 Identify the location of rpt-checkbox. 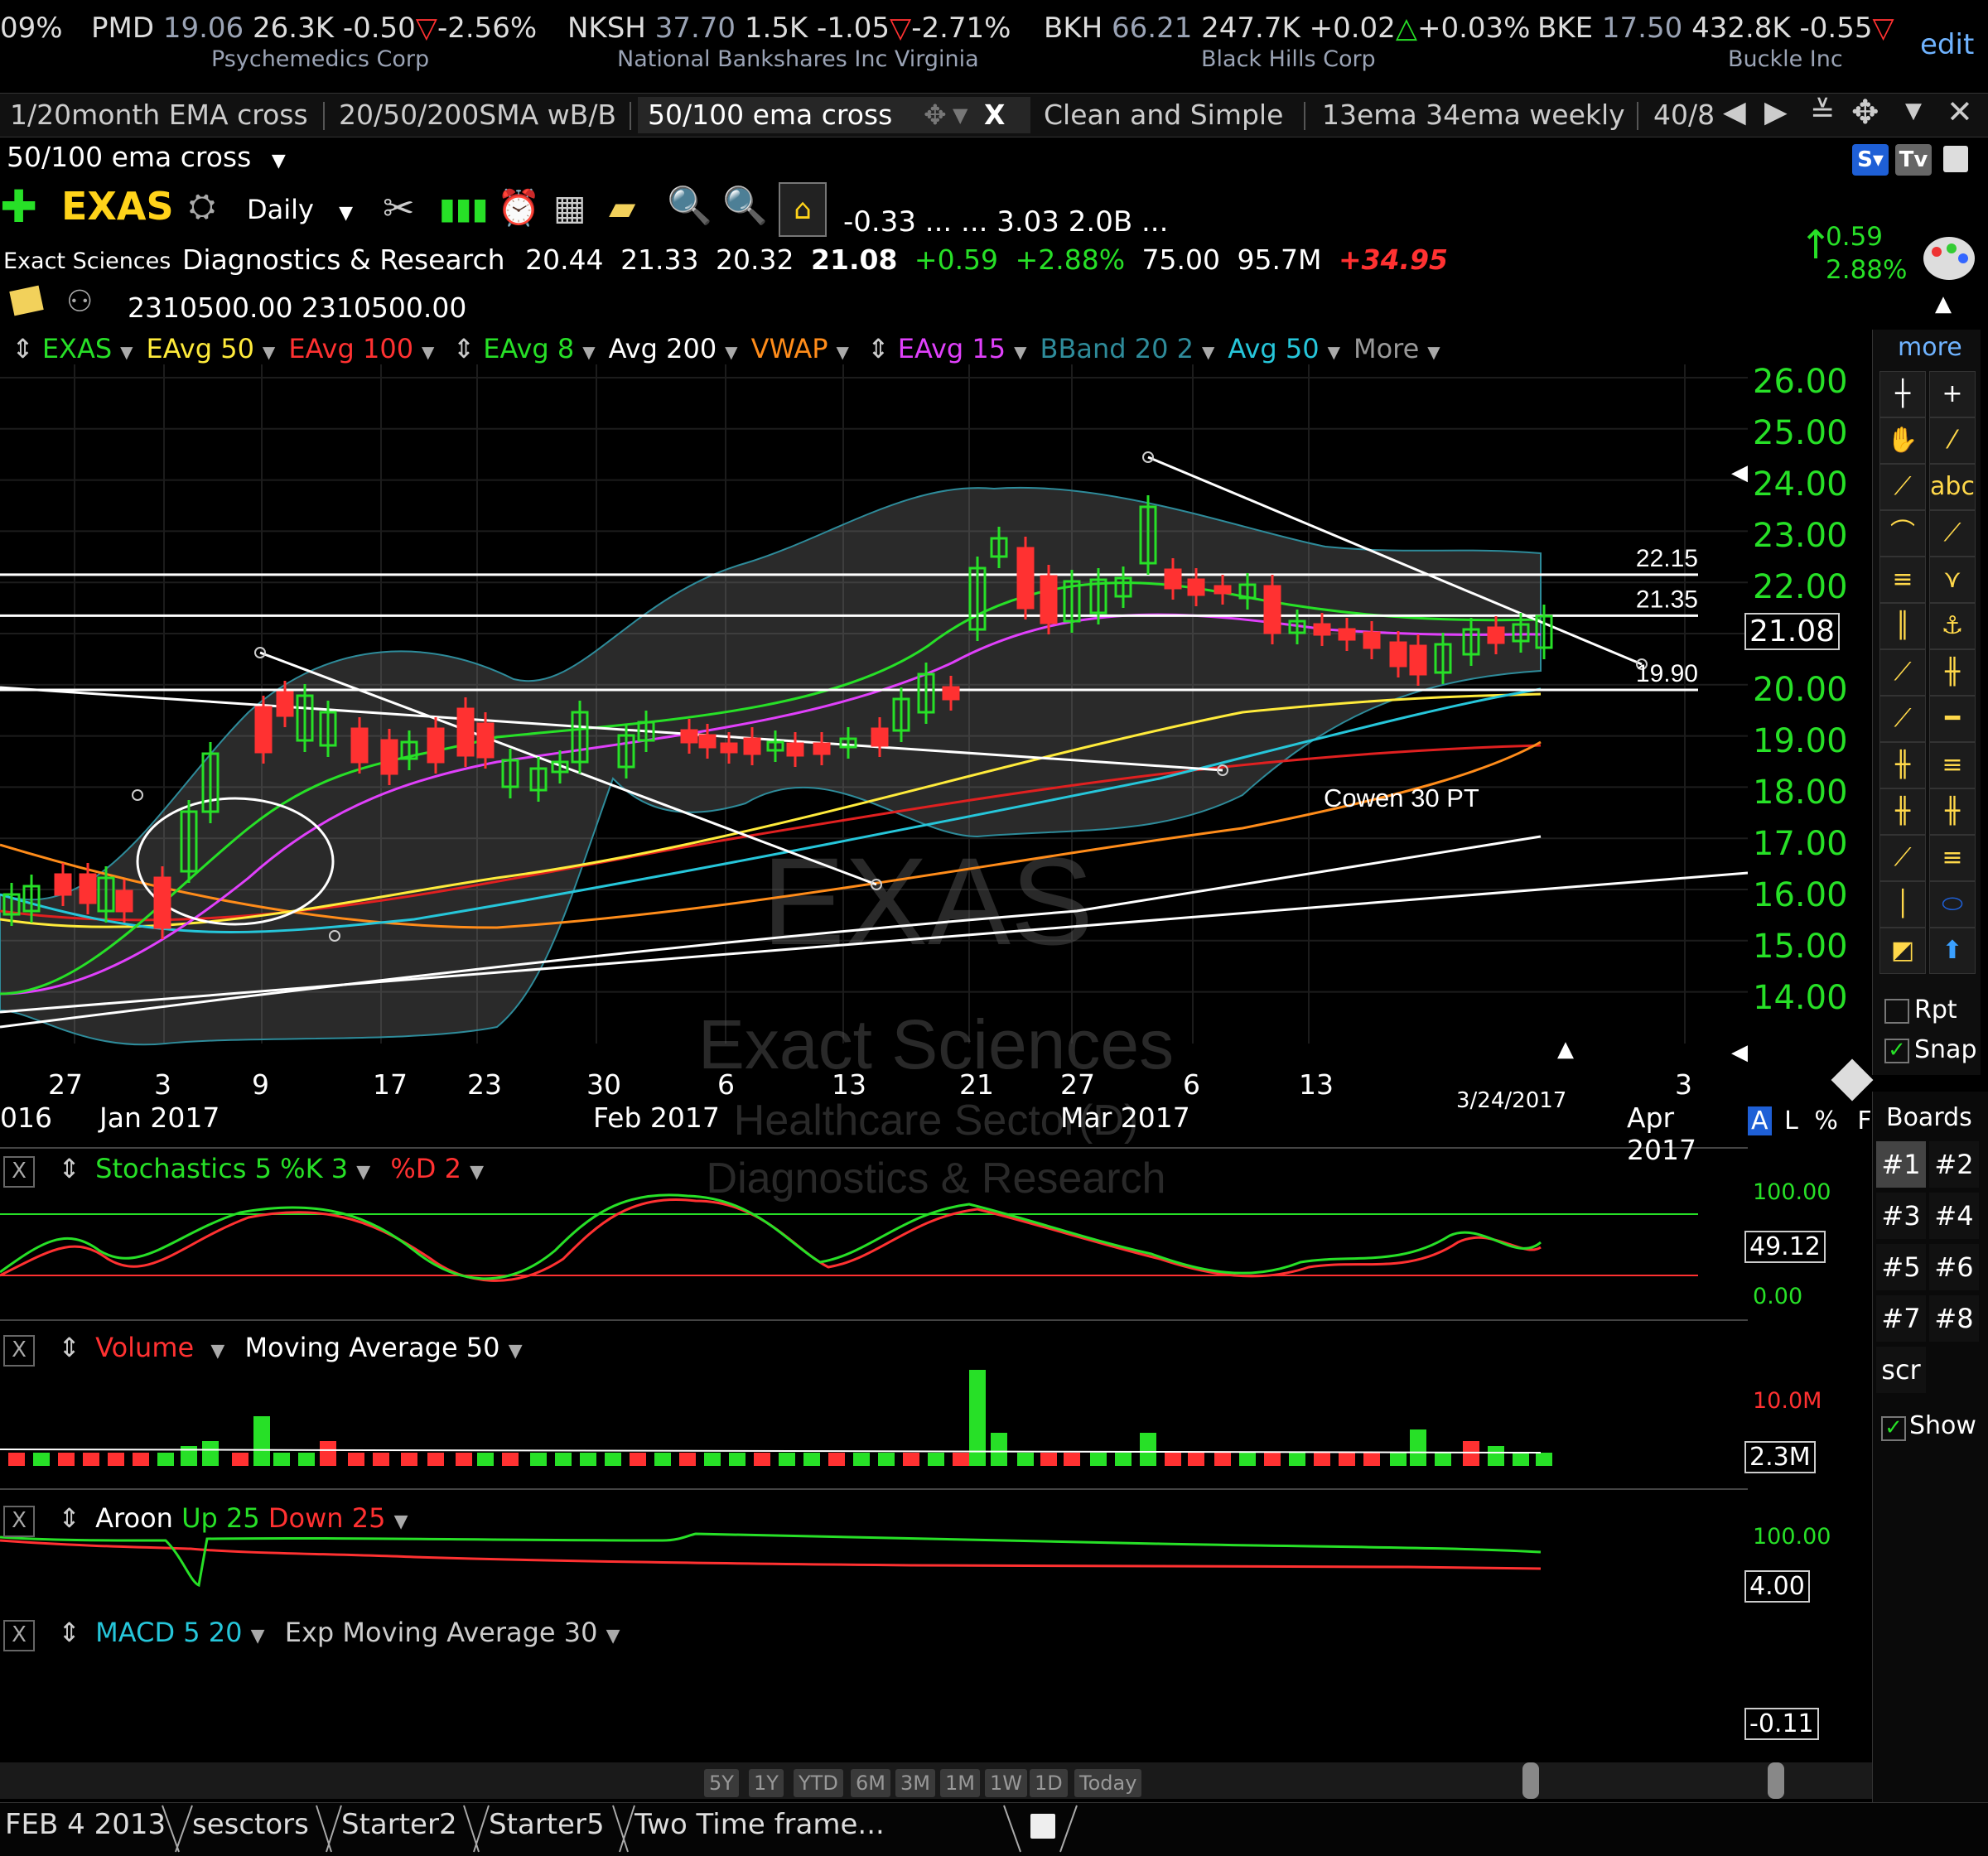
(1896, 1011).